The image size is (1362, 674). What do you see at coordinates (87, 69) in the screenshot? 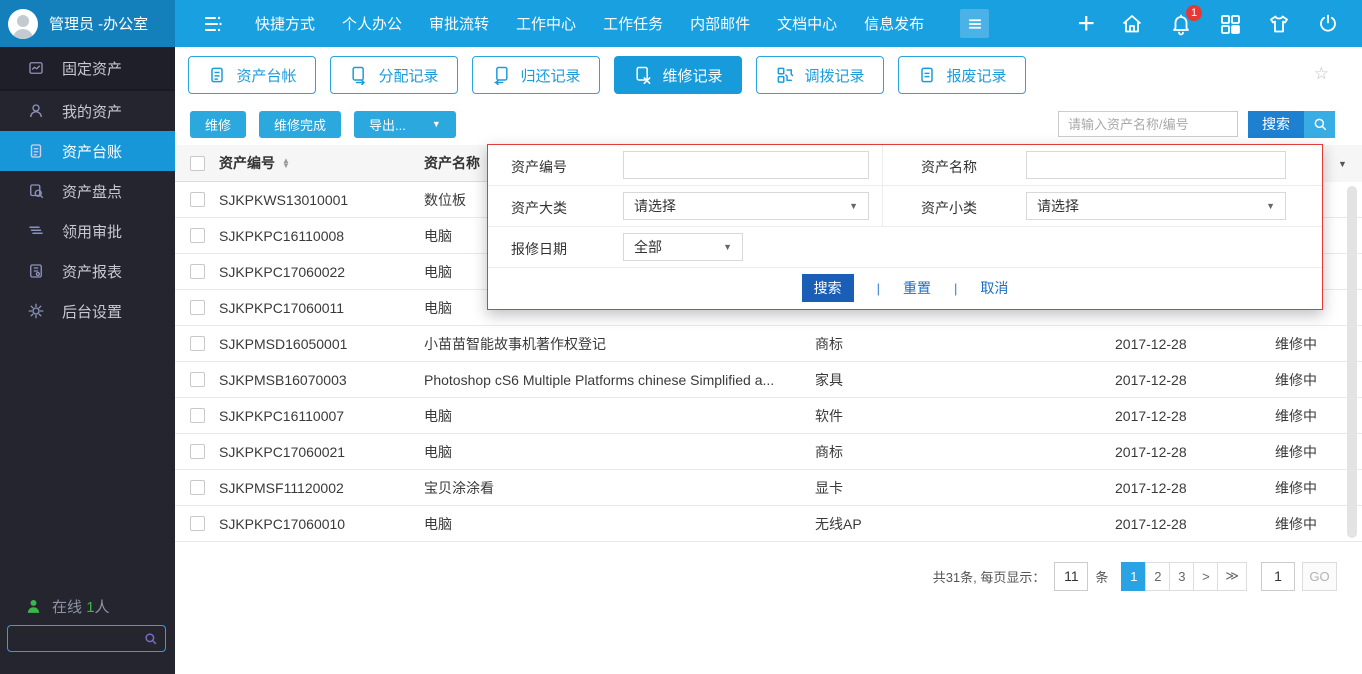
I see `sidebar-item-0: 固定资产` at bounding box center [87, 69].